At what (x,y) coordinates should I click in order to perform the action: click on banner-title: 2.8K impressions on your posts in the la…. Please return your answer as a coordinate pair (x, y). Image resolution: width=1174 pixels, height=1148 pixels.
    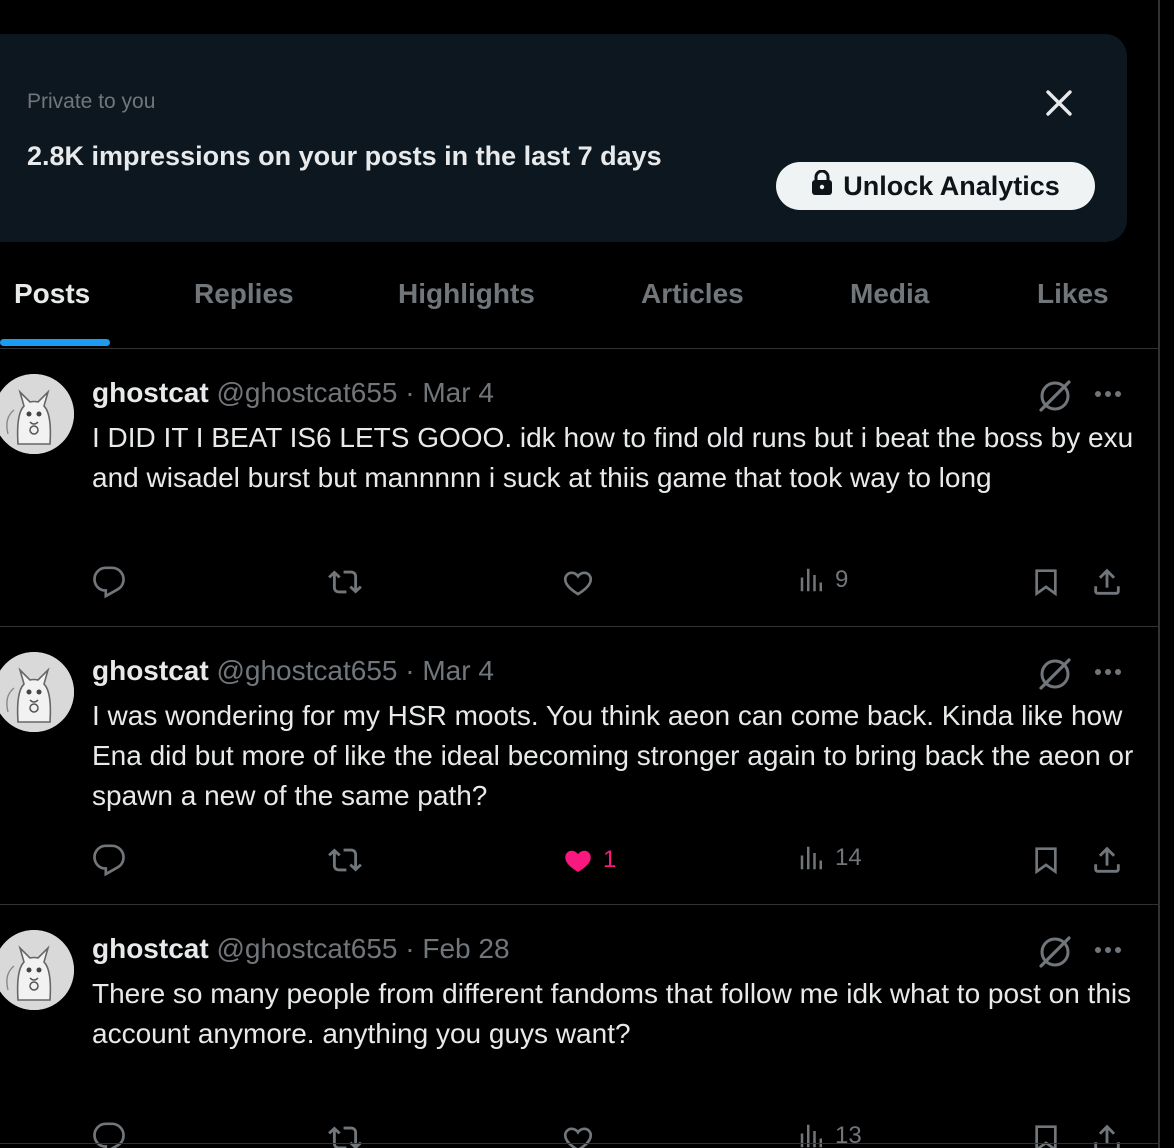
    Looking at the image, I should click on (344, 156).